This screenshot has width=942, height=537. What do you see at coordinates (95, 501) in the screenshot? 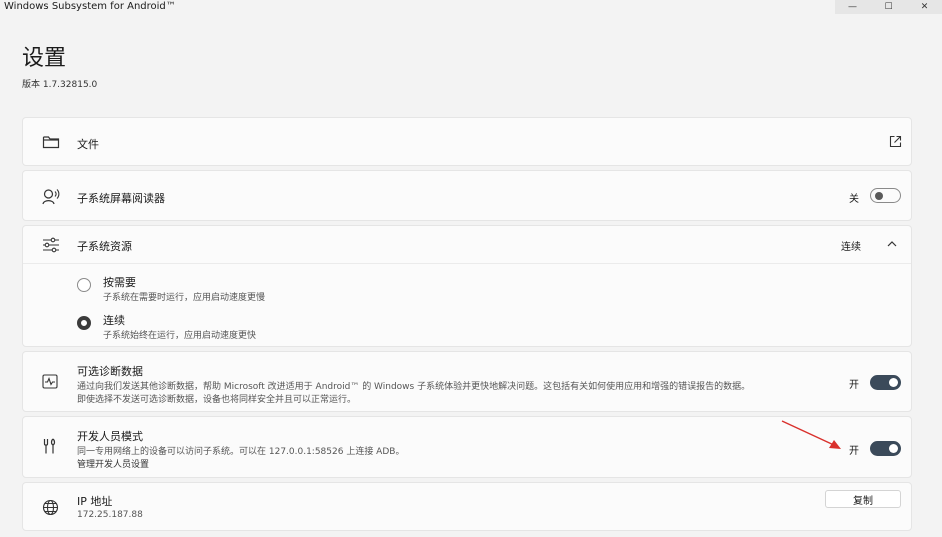
I see `ip-address-label: IP 地址` at bounding box center [95, 501].